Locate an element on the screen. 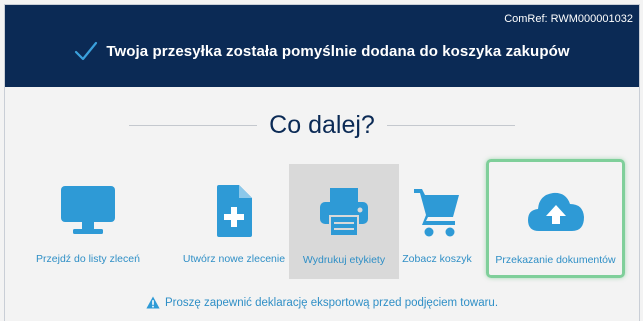 Image resolution: width=643 pixels, height=321 pixels. create-order-button: Utwórz nowe zlecenie is located at coordinates (234, 220).